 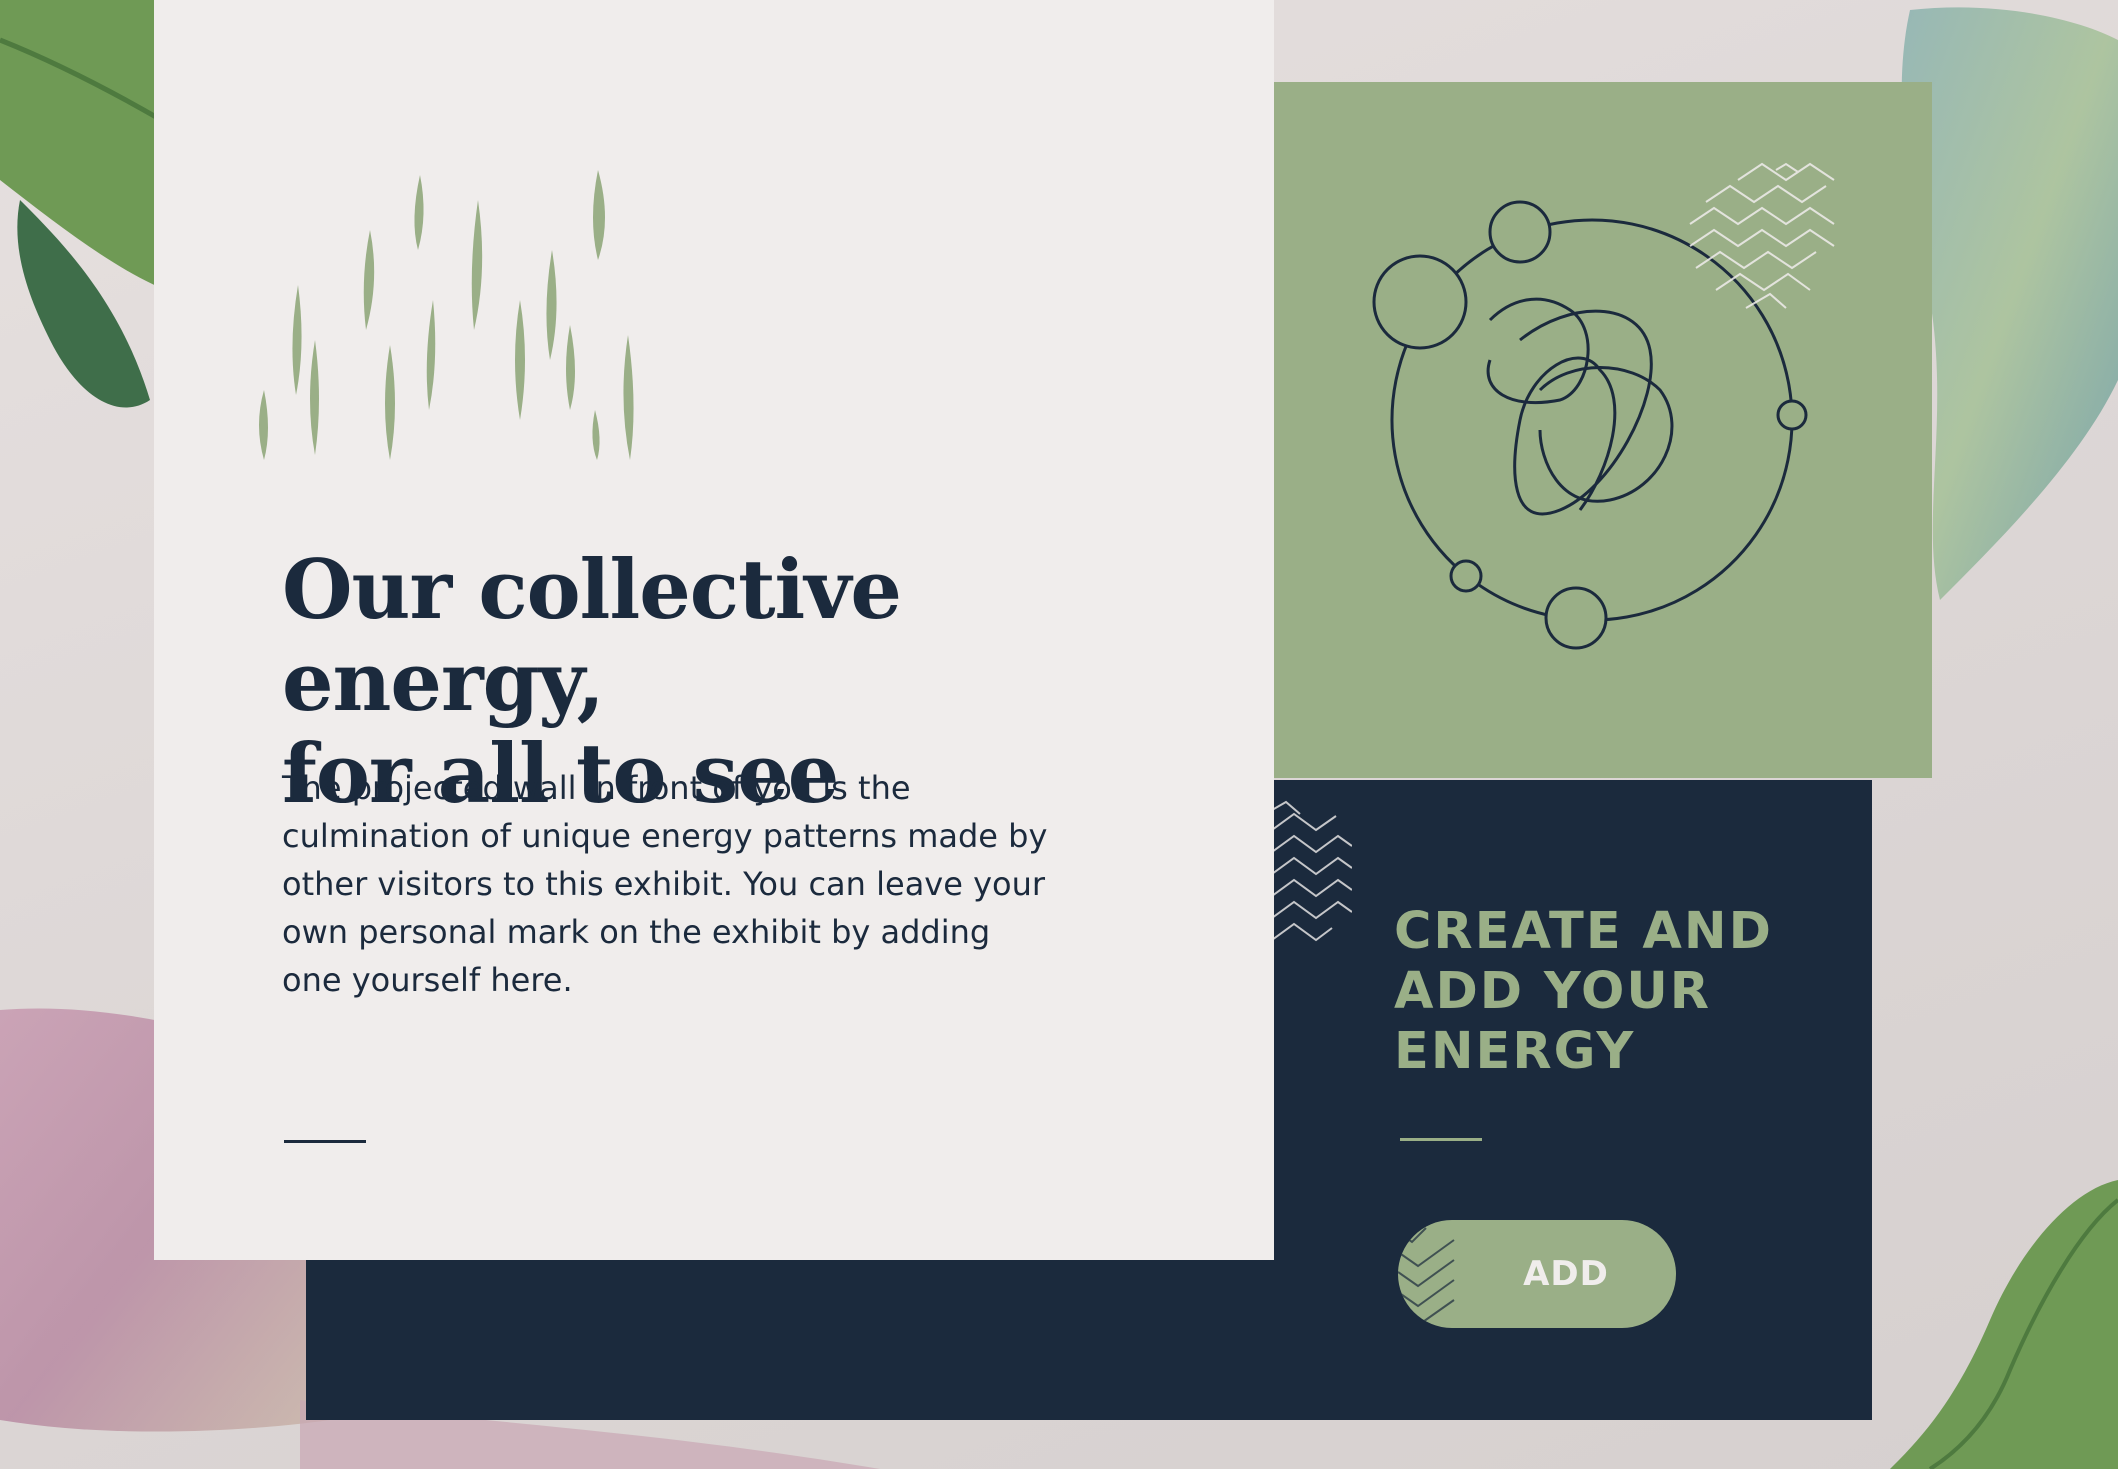 What do you see at coordinates (1566, 1274) in the screenshot?
I see `add-button-label: ADD` at bounding box center [1566, 1274].